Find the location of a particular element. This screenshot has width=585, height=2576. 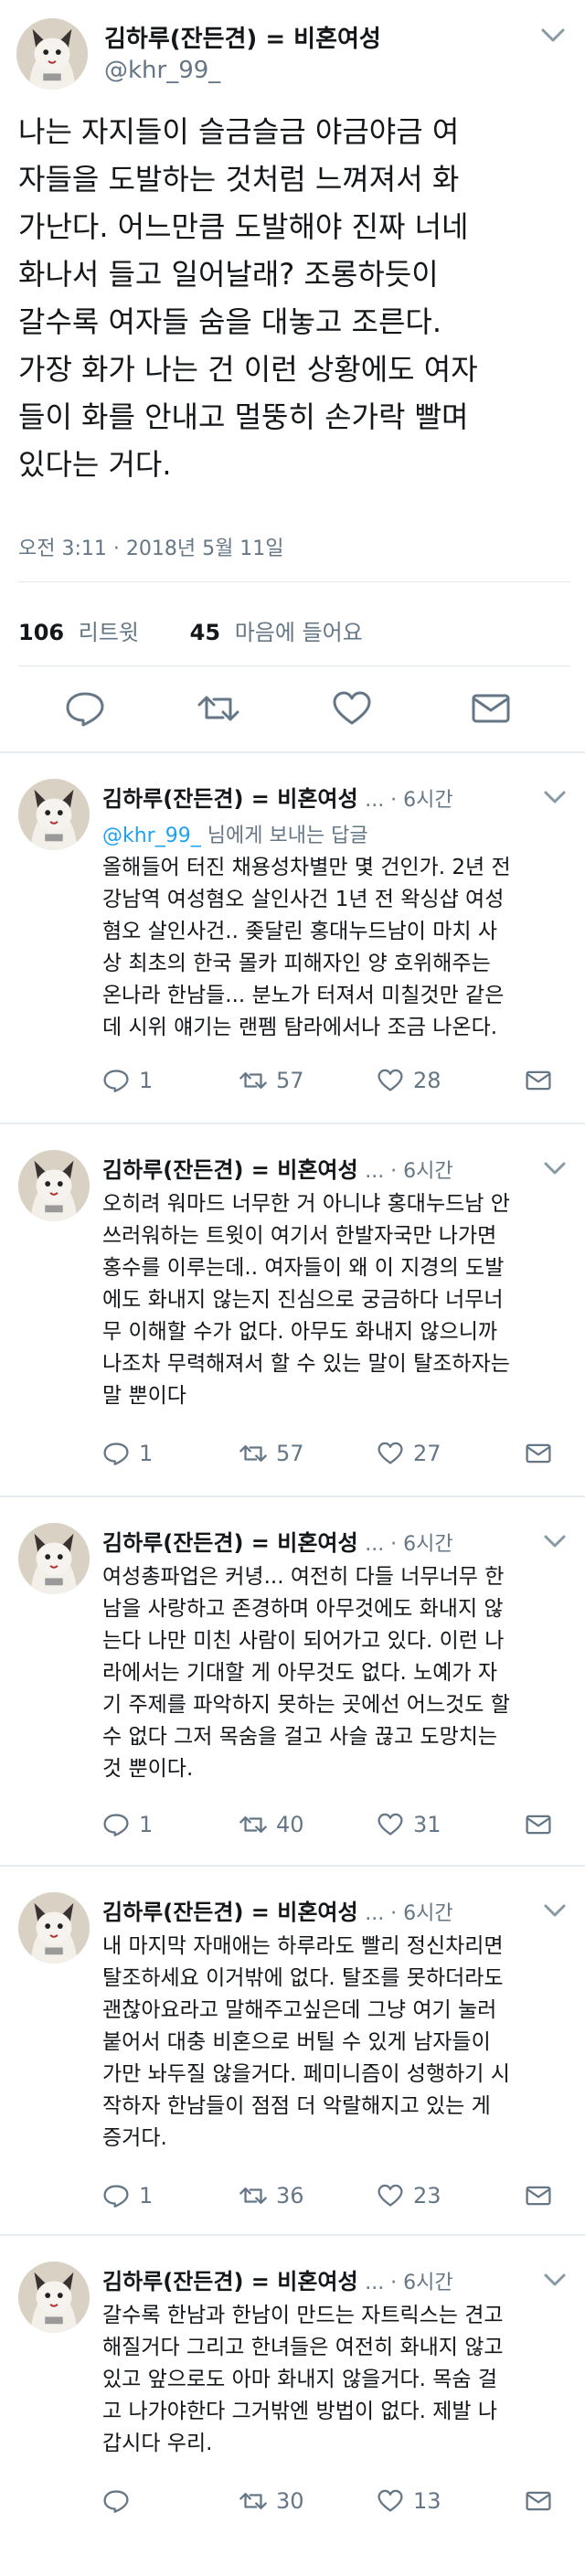

reply-text-line: 홍수를 이루는데.. 여자들이 왜 이 지경의 도발 is located at coordinates (303, 1268).